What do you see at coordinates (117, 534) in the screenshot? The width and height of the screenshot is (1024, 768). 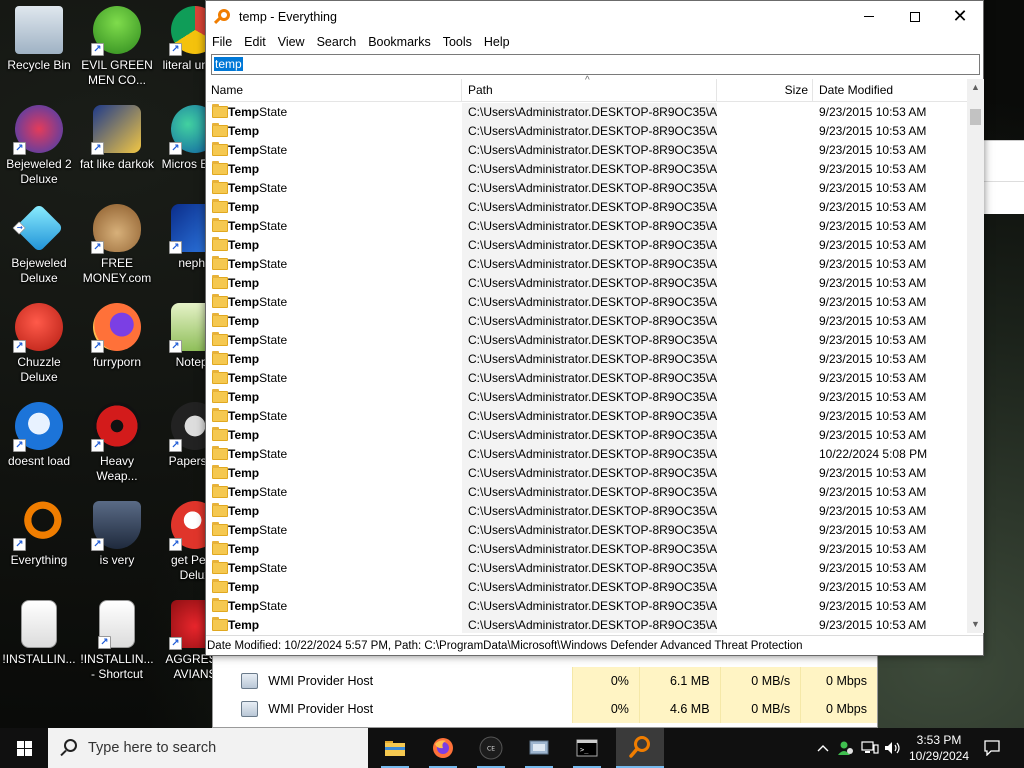 I see `desktop-icon: ↗ is very` at bounding box center [117, 534].